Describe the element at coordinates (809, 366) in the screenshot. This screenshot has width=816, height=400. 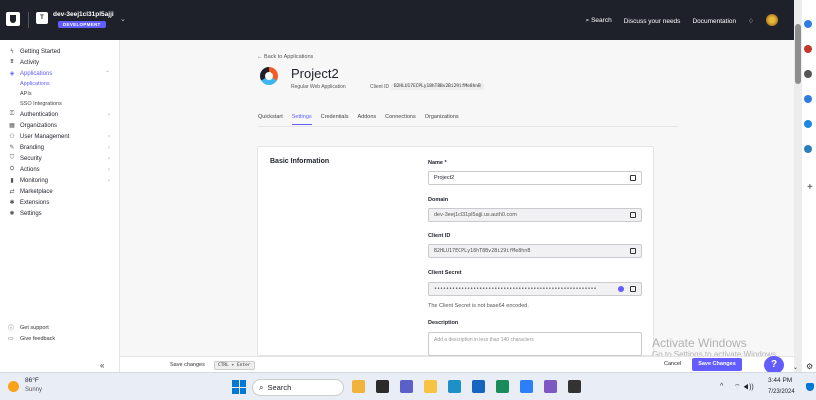
I see `settings-gear-icon: ⚙` at that location.